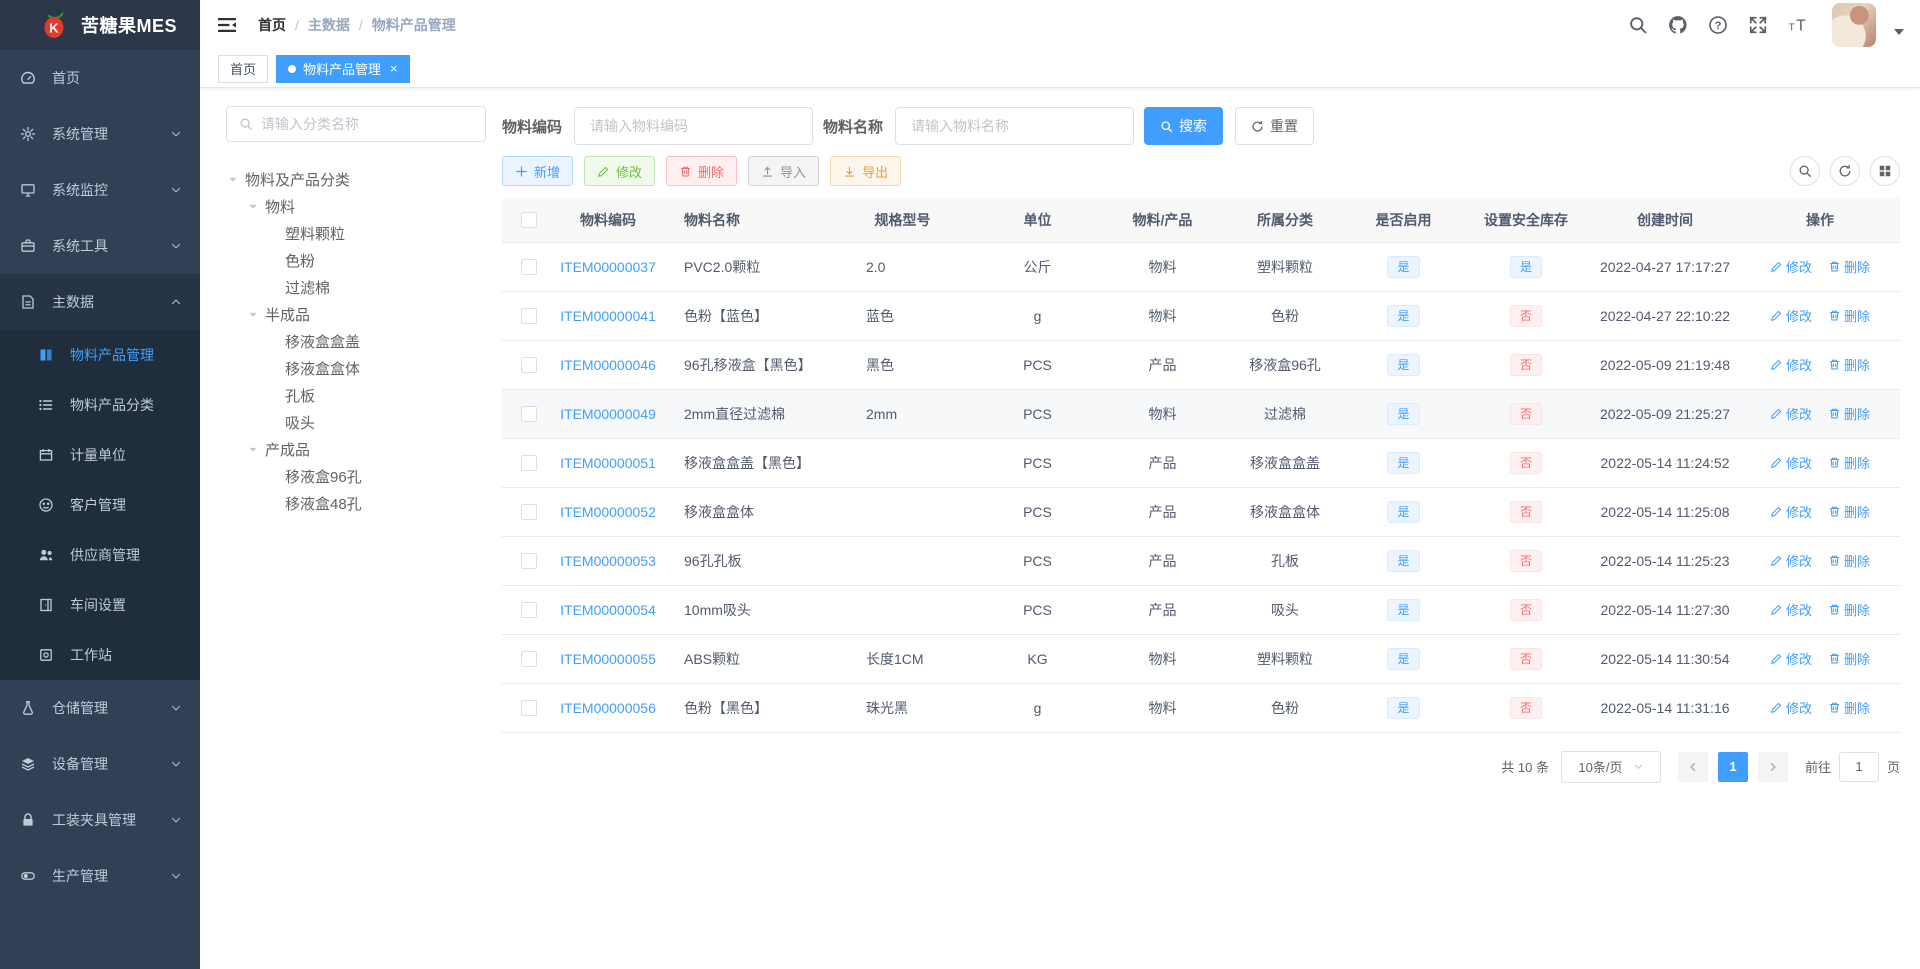  What do you see at coordinates (356, 179) in the screenshot?
I see `tree-node: 物料及产品分类` at bounding box center [356, 179].